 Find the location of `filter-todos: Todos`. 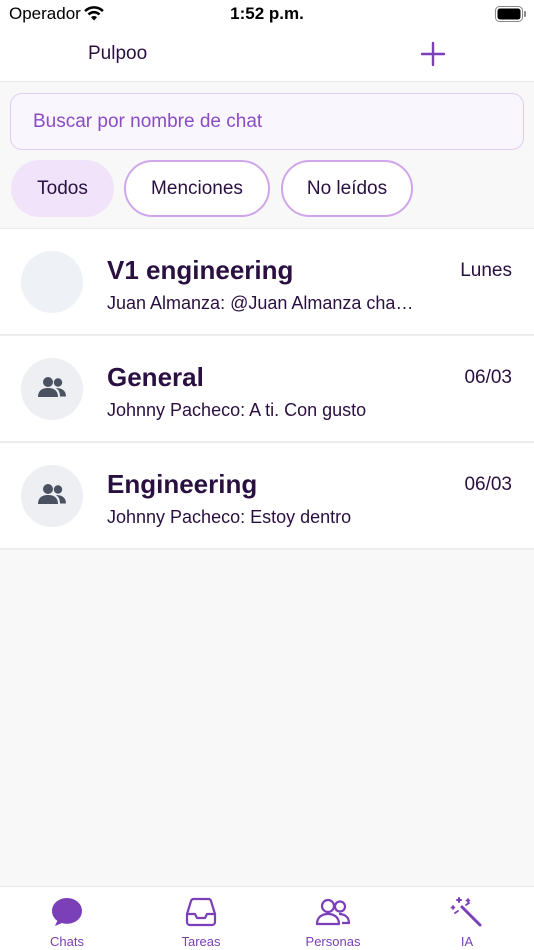

filter-todos: Todos is located at coordinates (62, 188).